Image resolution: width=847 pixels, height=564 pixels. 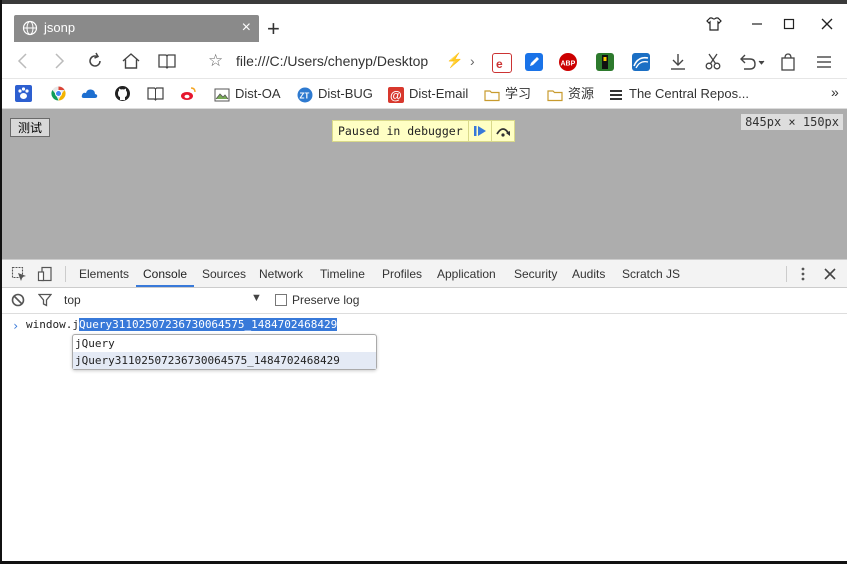 I want to click on tab-elements: Elements, so click(x=104, y=273).